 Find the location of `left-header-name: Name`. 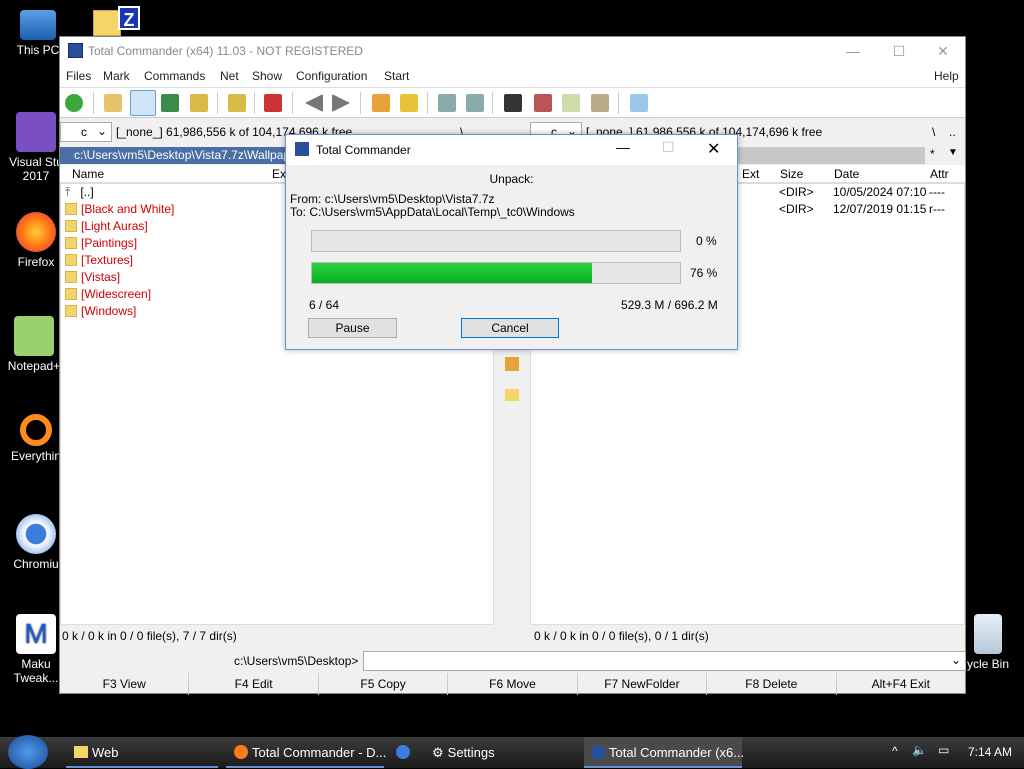

left-header-name: Name is located at coordinates (88, 174).